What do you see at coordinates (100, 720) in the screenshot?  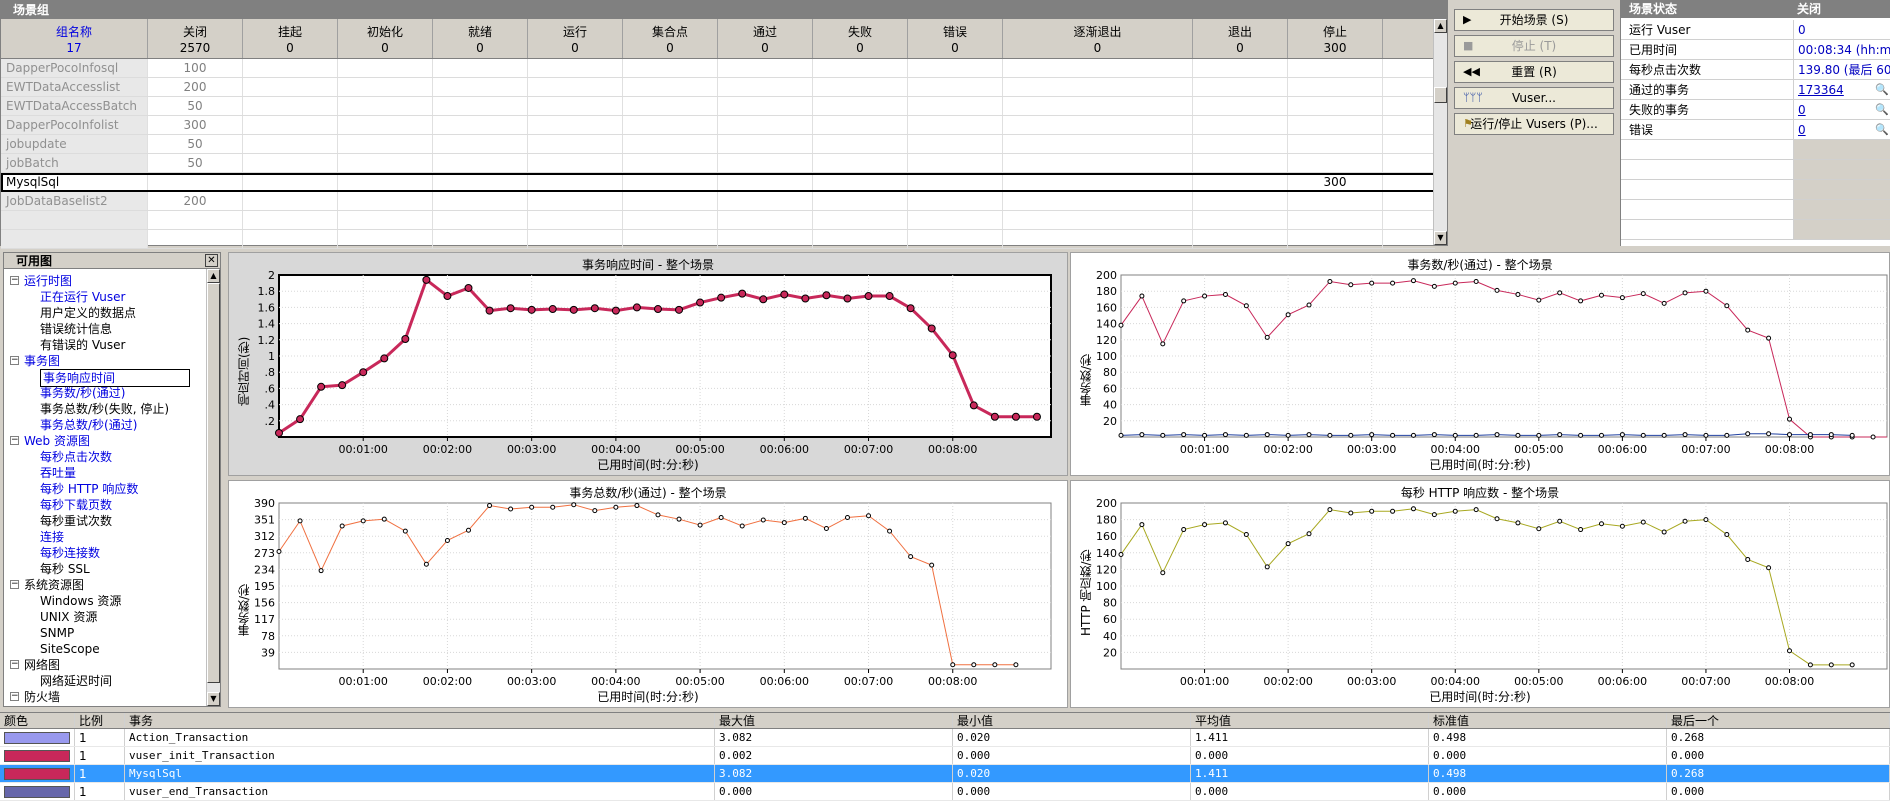 I see `legend-column-header: 比例` at bounding box center [100, 720].